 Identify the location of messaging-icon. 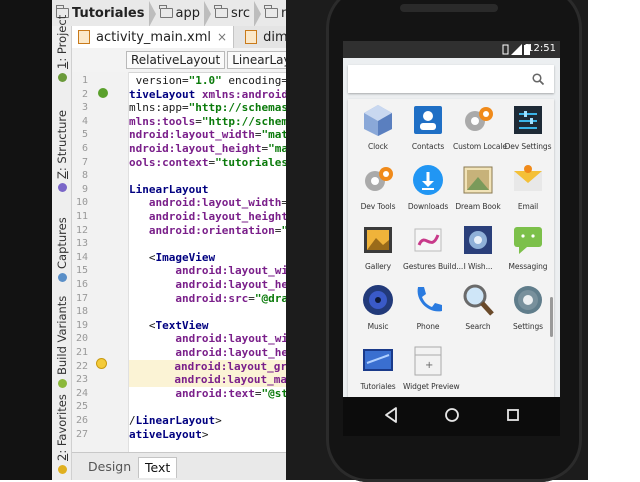
(528, 240).